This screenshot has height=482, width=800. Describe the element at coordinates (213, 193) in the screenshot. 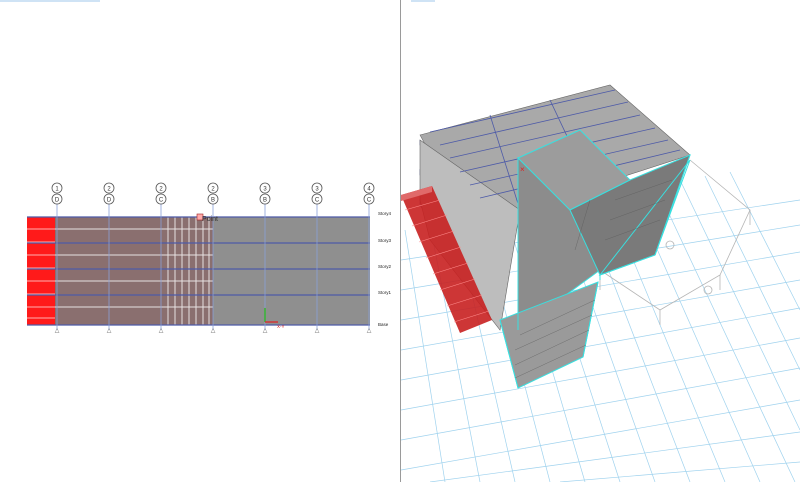

I see `grid-bubble-4: 2 B` at that location.